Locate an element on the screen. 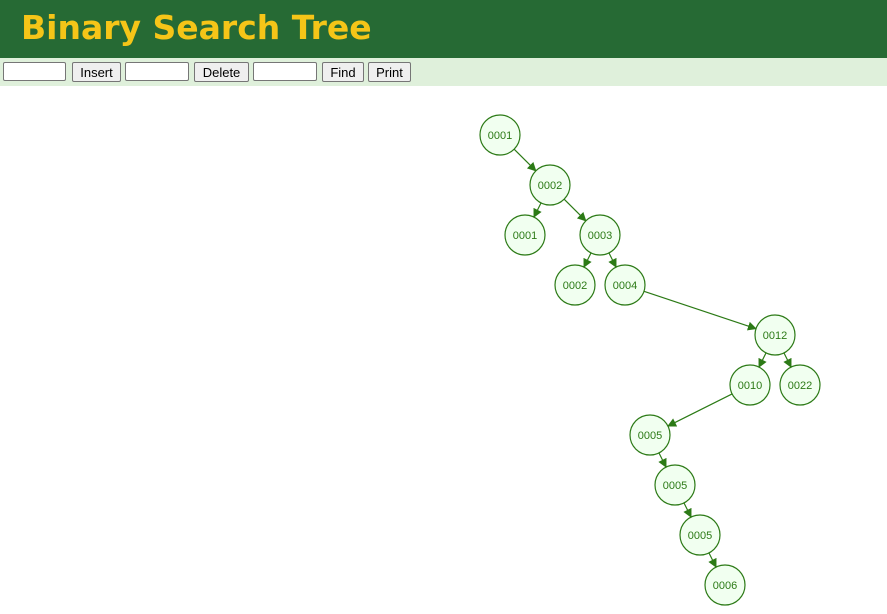  find-input is located at coordinates (285, 71).